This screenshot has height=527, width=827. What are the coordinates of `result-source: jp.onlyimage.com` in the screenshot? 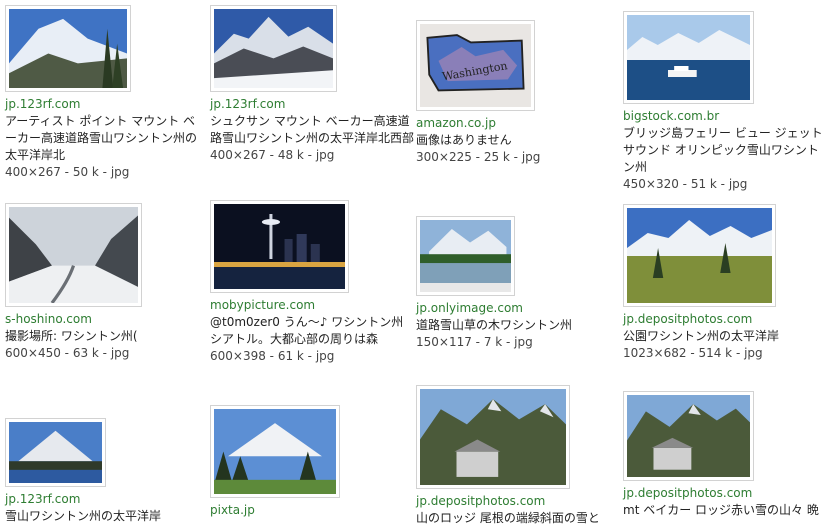 It's located at (516, 308).